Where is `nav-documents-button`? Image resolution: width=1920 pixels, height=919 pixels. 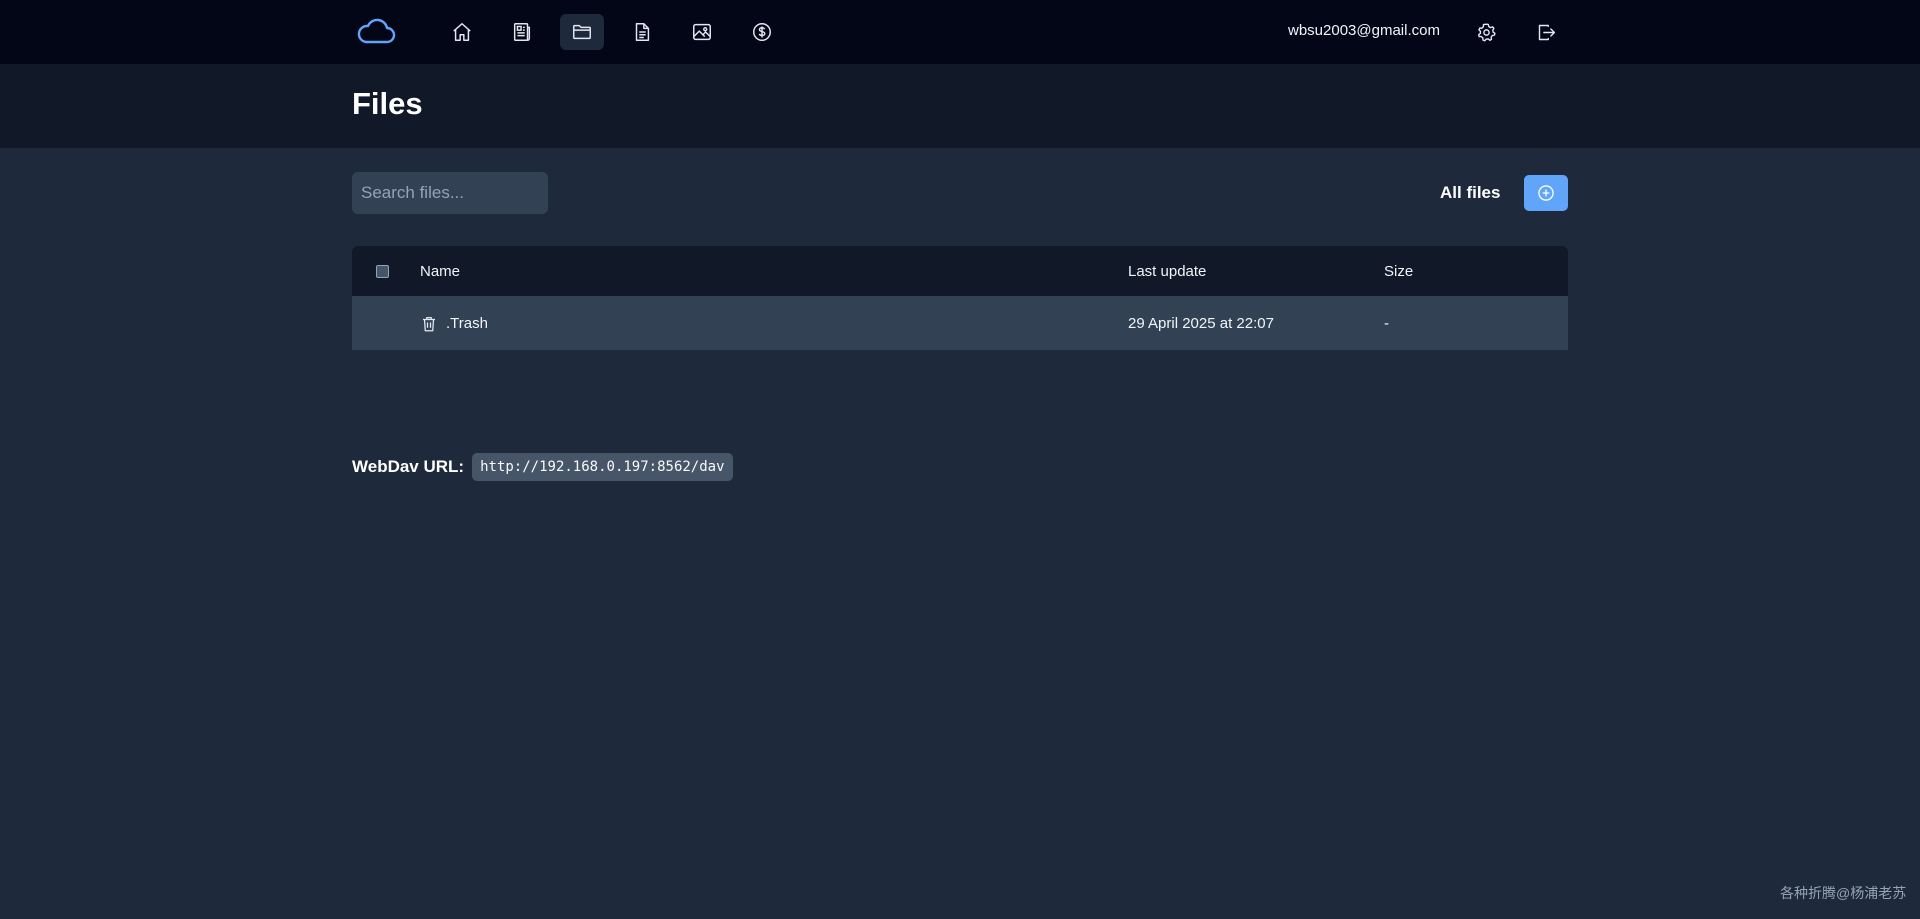
nav-documents-button is located at coordinates (642, 32).